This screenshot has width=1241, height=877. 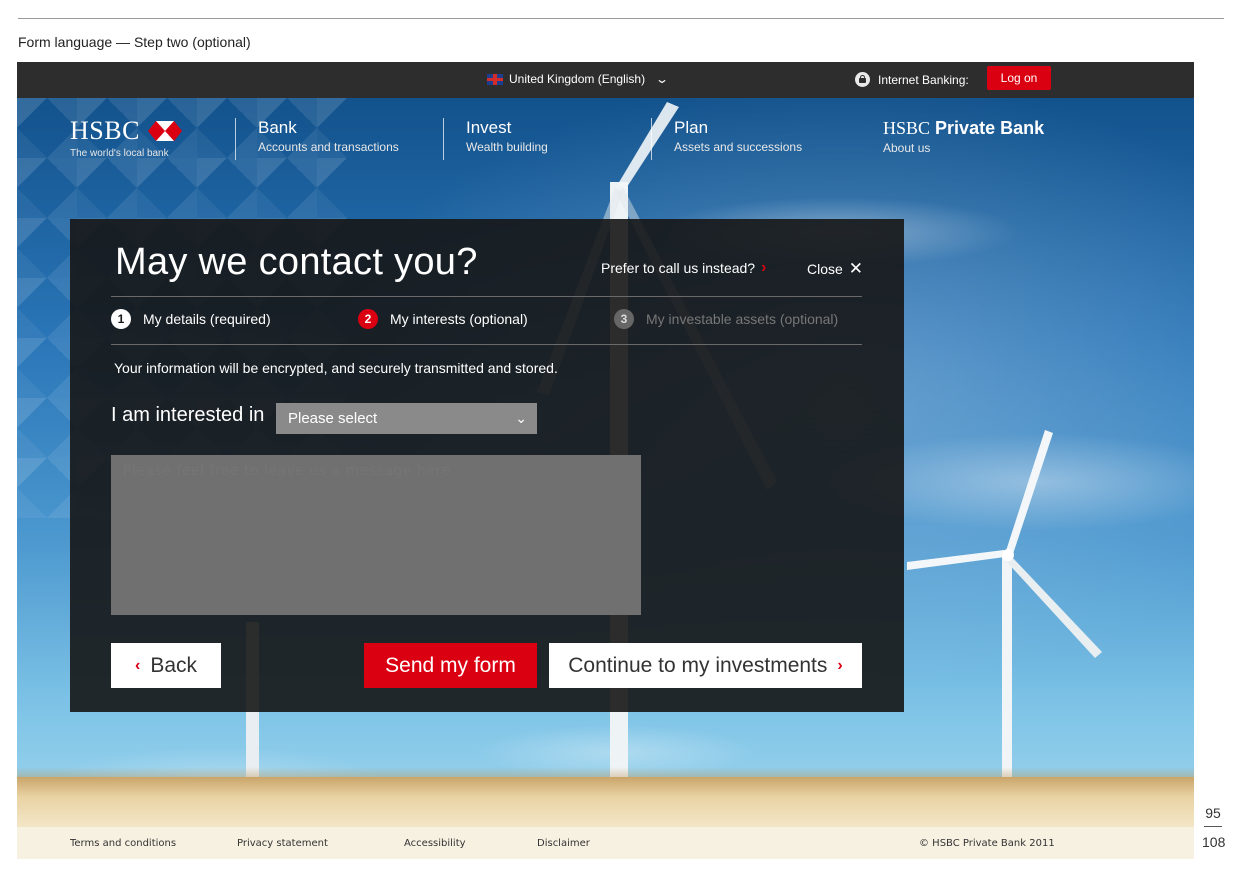 What do you see at coordinates (164, 131) in the screenshot?
I see `hsbc-hexagon-icon` at bounding box center [164, 131].